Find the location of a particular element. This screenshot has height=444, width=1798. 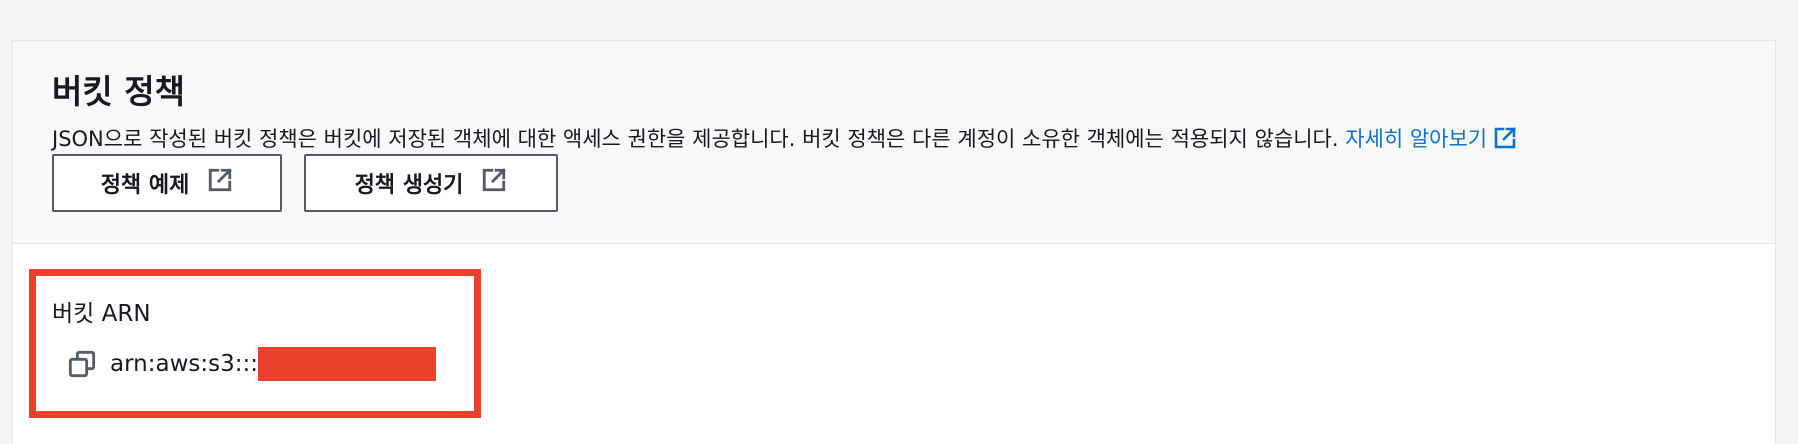

copy-icon is located at coordinates (82, 364).